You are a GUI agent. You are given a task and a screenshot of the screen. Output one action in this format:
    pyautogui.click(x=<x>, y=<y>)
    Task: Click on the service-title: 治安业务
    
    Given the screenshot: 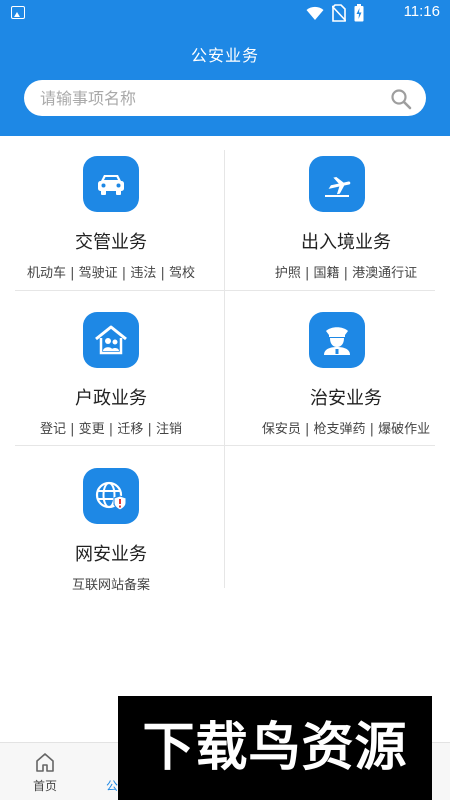 What is the action you would take?
    pyautogui.click(x=346, y=398)
    